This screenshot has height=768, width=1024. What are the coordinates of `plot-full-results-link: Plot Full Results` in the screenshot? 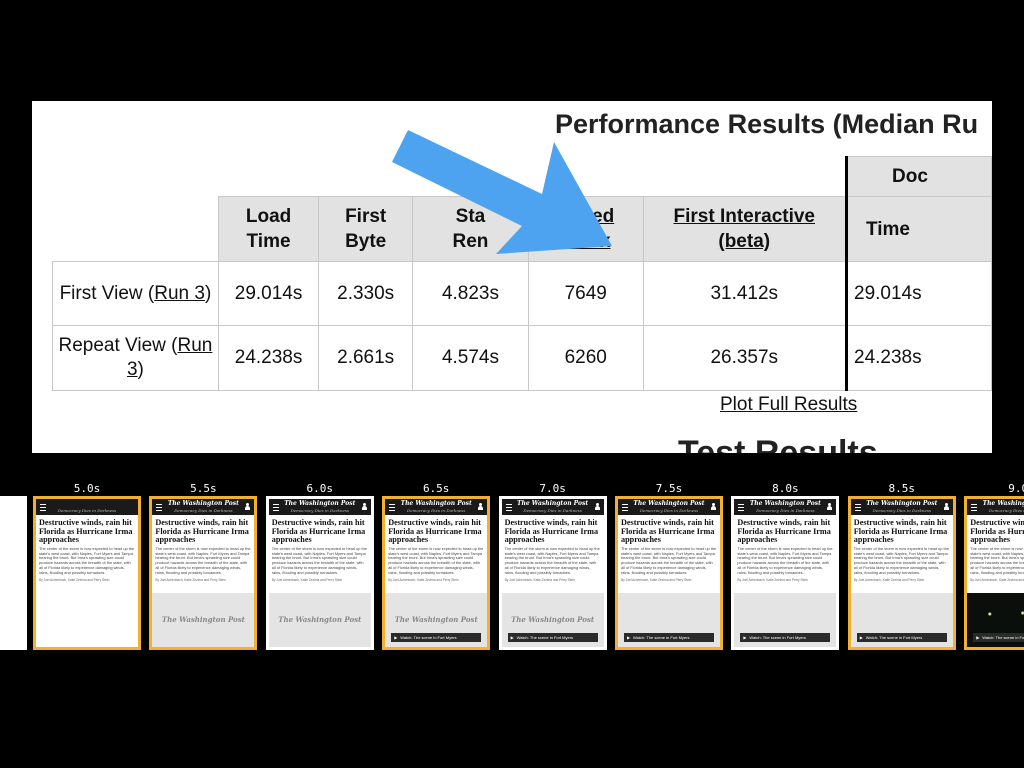 It's located at (788, 405).